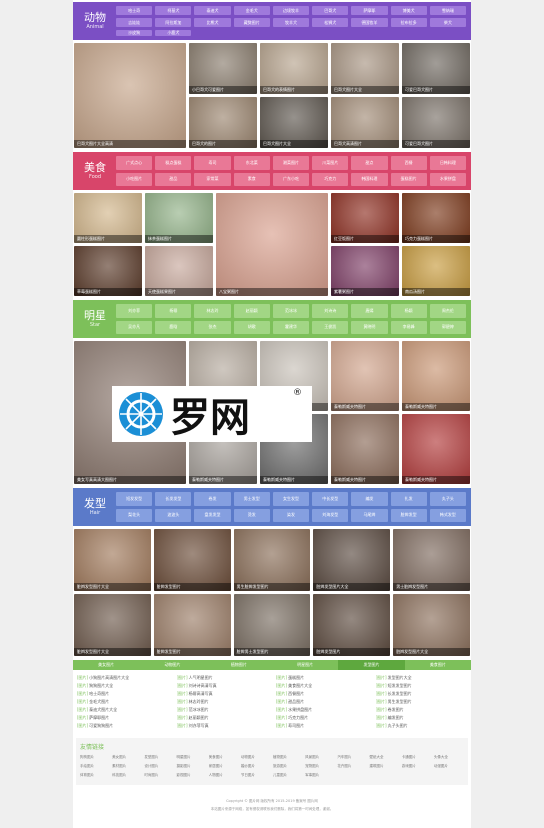 This screenshot has height=828, width=544. Describe the element at coordinates (256, 757) in the screenshot. I see `friend-link: 动物图片` at that location.